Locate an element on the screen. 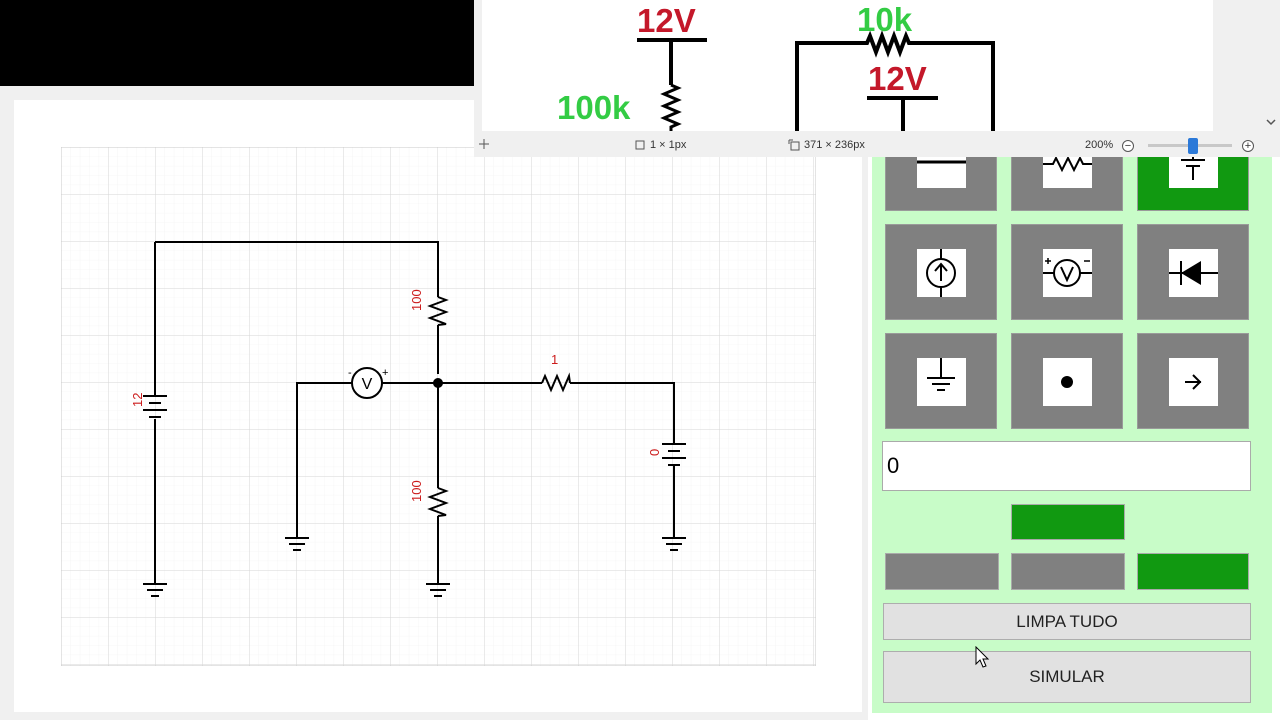  resistor-series-label: 1 is located at coordinates (554, 359).